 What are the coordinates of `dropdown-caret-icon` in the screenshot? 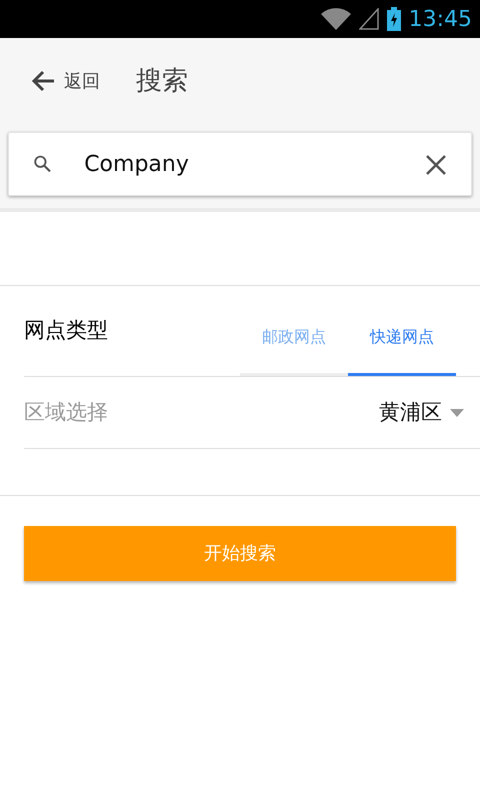 It's located at (457, 412).